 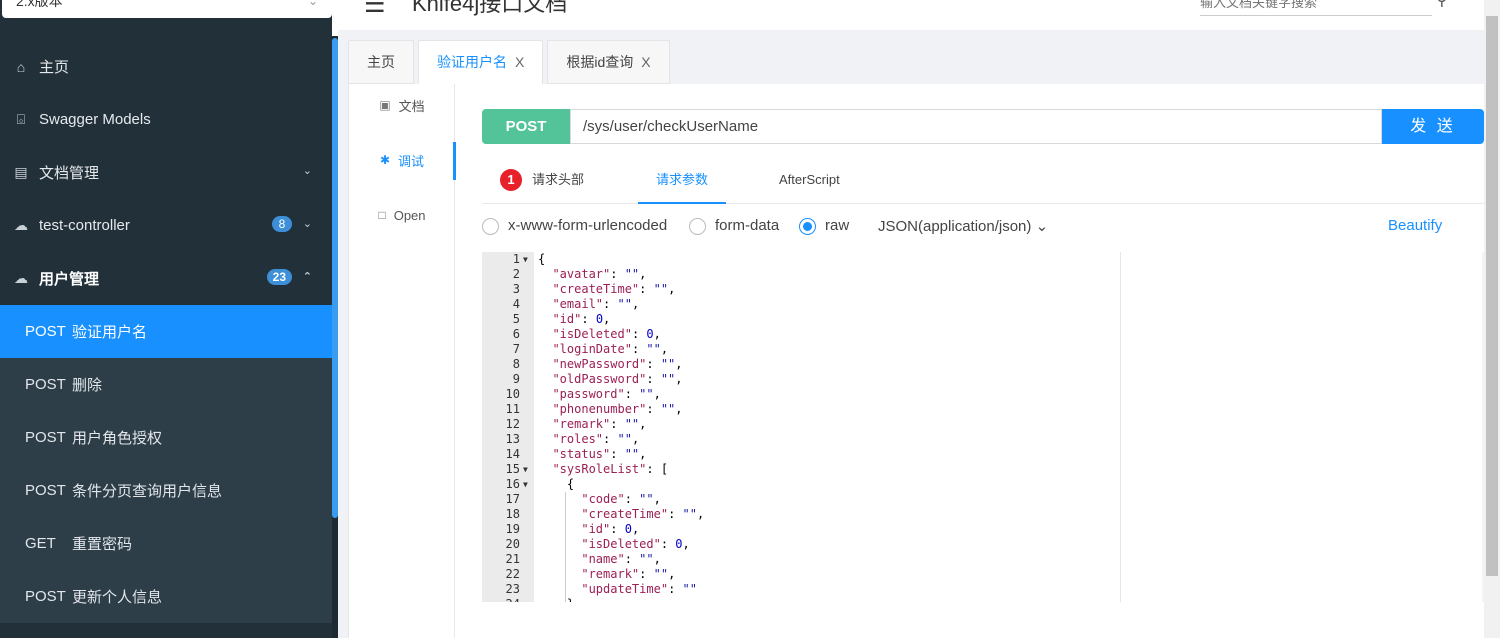 I want to click on page-scrollbar, so click(x=1492, y=319).